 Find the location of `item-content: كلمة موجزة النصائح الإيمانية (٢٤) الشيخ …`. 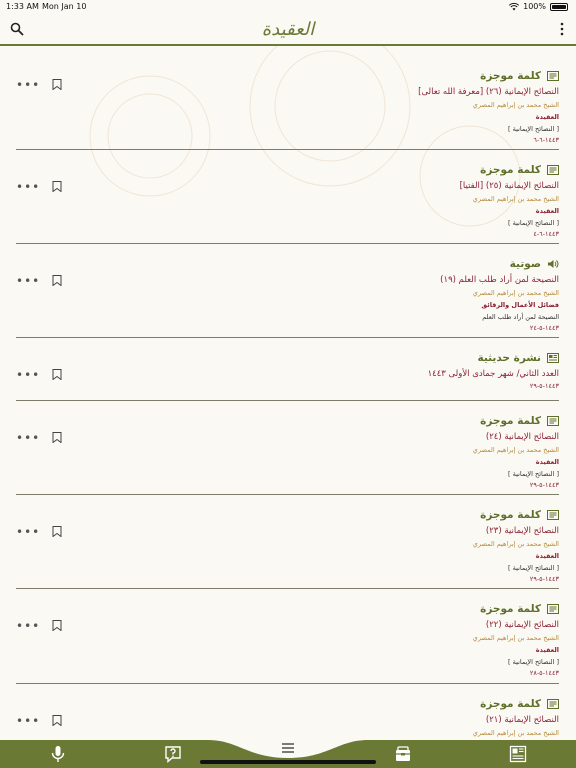

item-content: كلمة موجزة النصائح الإيمانية (٢٤) الشيخ … is located at coordinates (516, 451).